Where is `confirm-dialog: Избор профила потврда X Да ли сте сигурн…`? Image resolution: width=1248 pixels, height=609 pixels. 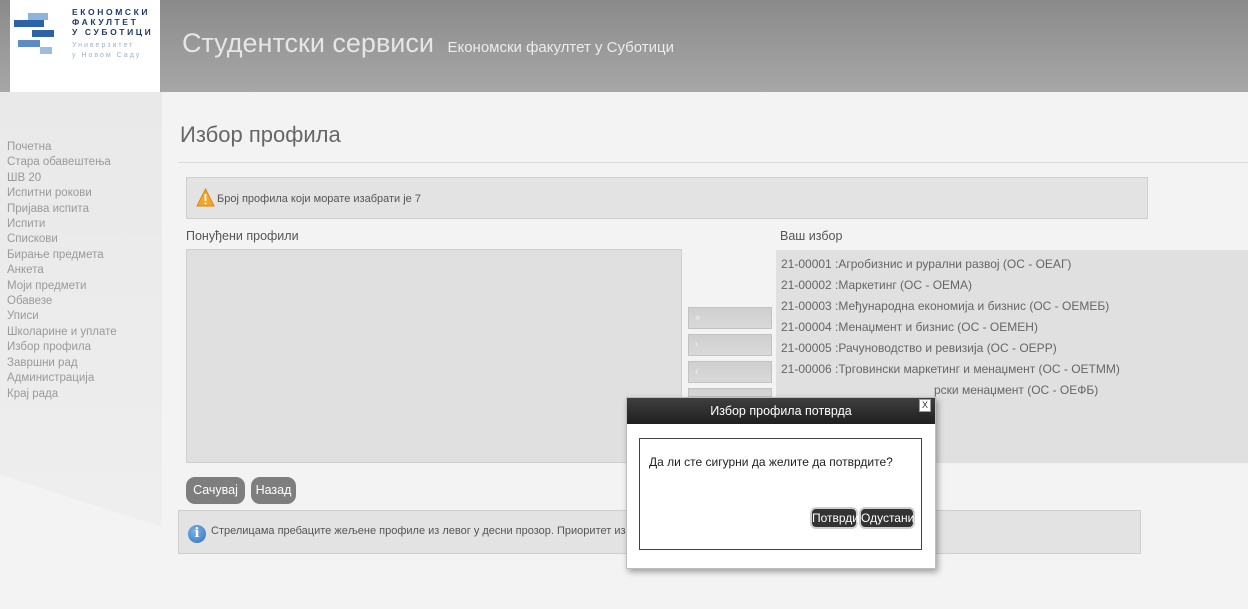 confirm-dialog: Избор профила потврда X Да ли сте сигурн… is located at coordinates (781, 483).